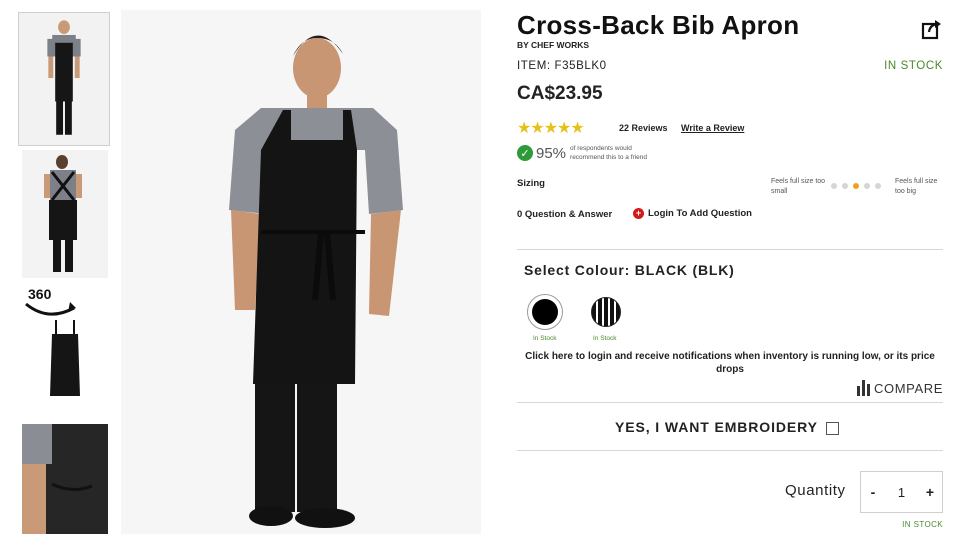 This screenshot has width=960, height=534. What do you see at coordinates (712, 128) in the screenshot?
I see `write-review-link: Write a Review` at bounding box center [712, 128].